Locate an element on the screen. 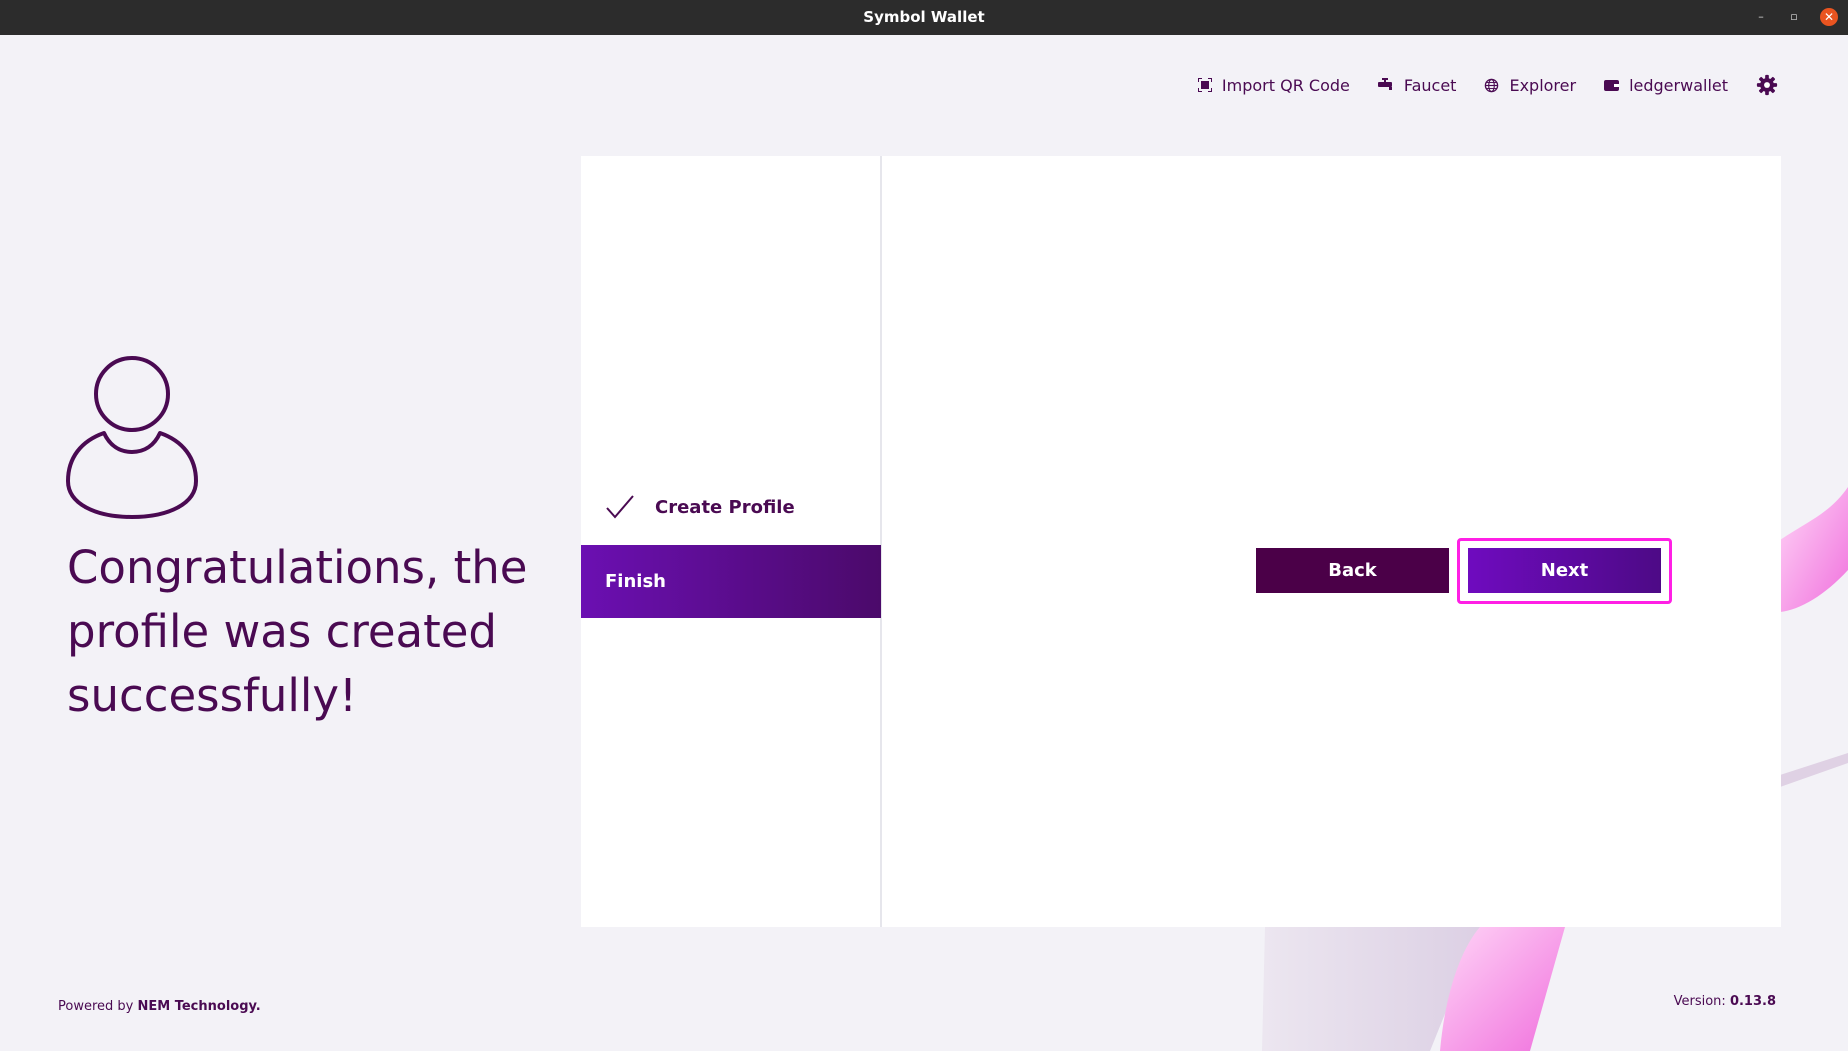  minimize-button: – is located at coordinates (1761, 17).